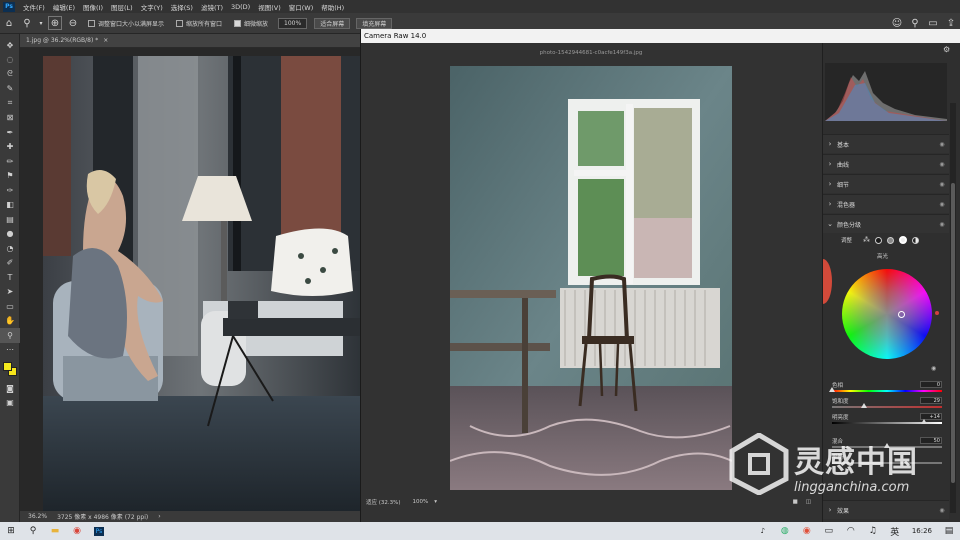 This screenshot has height=540, width=960. I want to click on photoshop-taskbar-icon: Ps, so click(99, 531).